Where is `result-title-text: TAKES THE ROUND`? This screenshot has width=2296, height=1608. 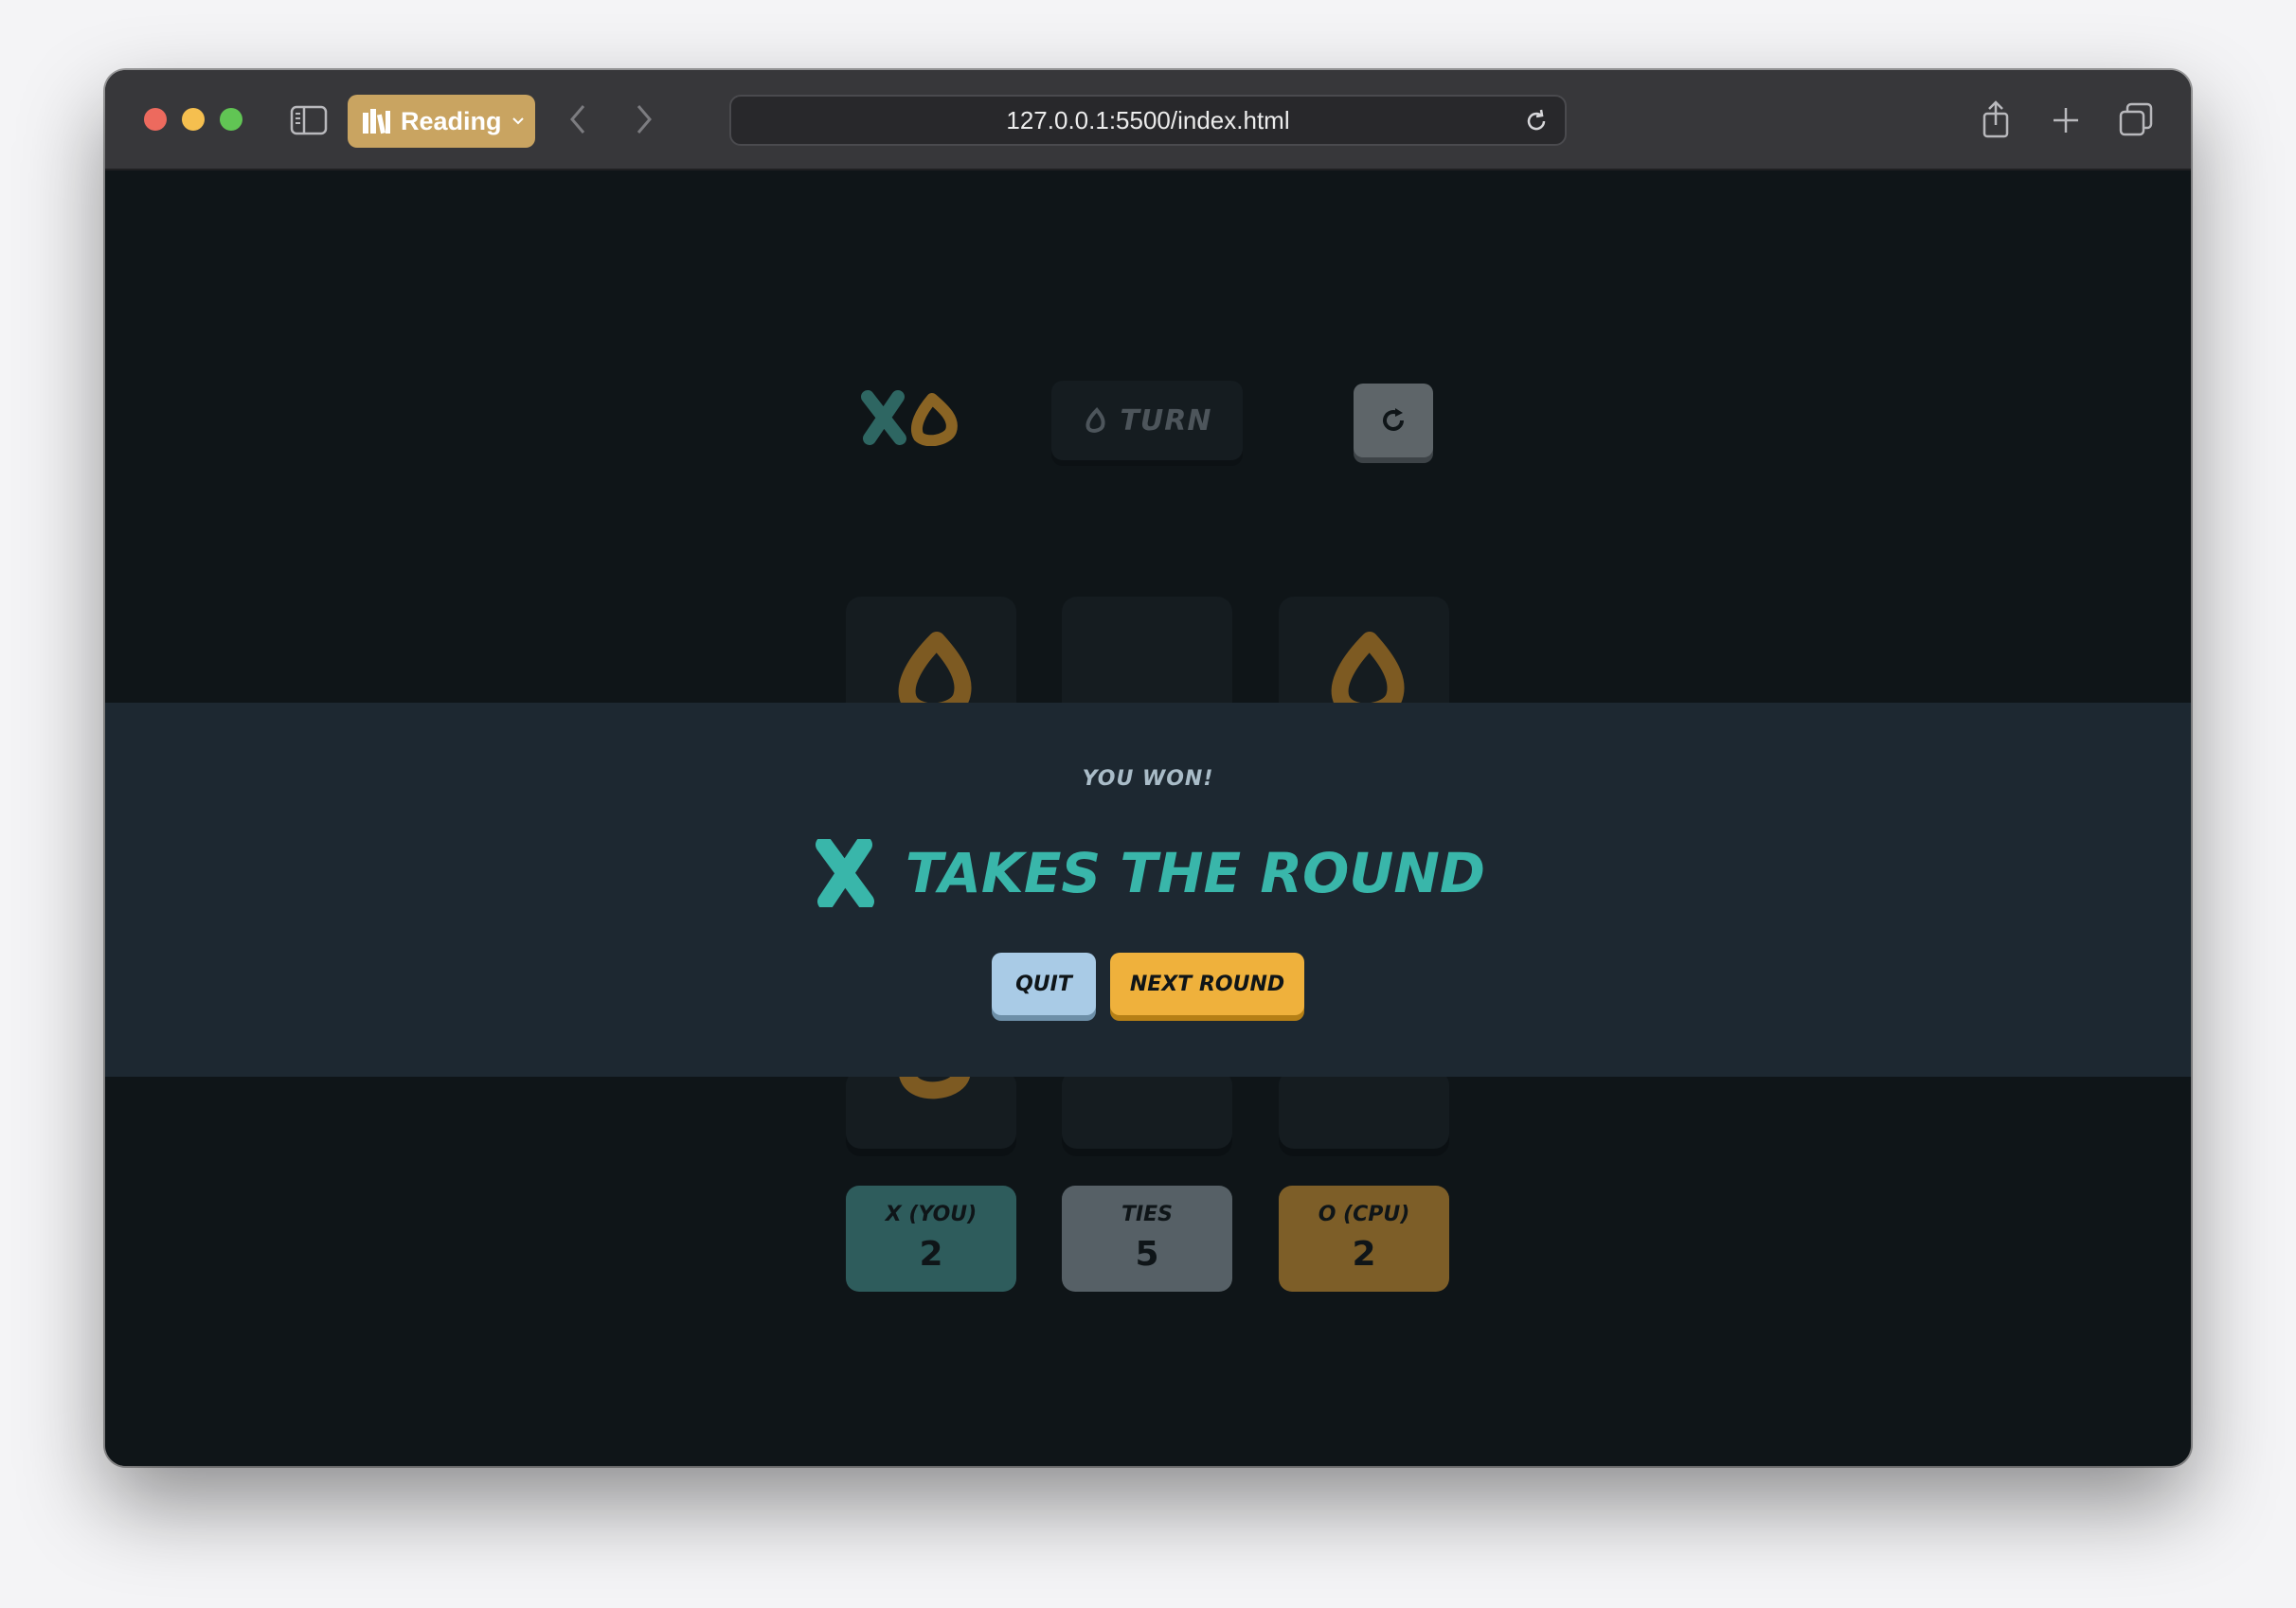 result-title-text: TAKES THE ROUND is located at coordinates (1195, 873).